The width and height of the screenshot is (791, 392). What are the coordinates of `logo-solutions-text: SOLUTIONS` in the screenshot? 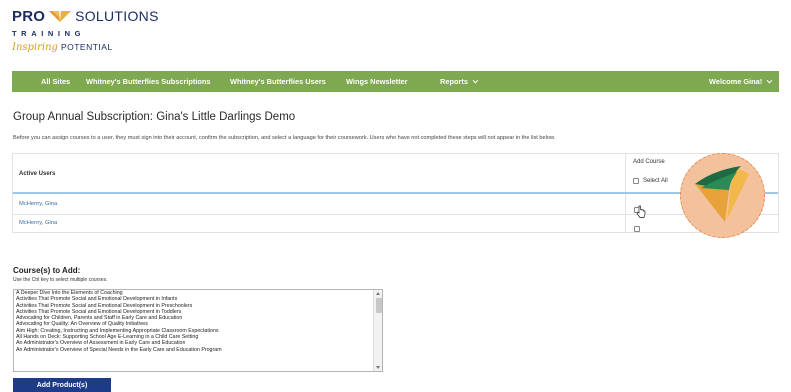 It's located at (117, 16).